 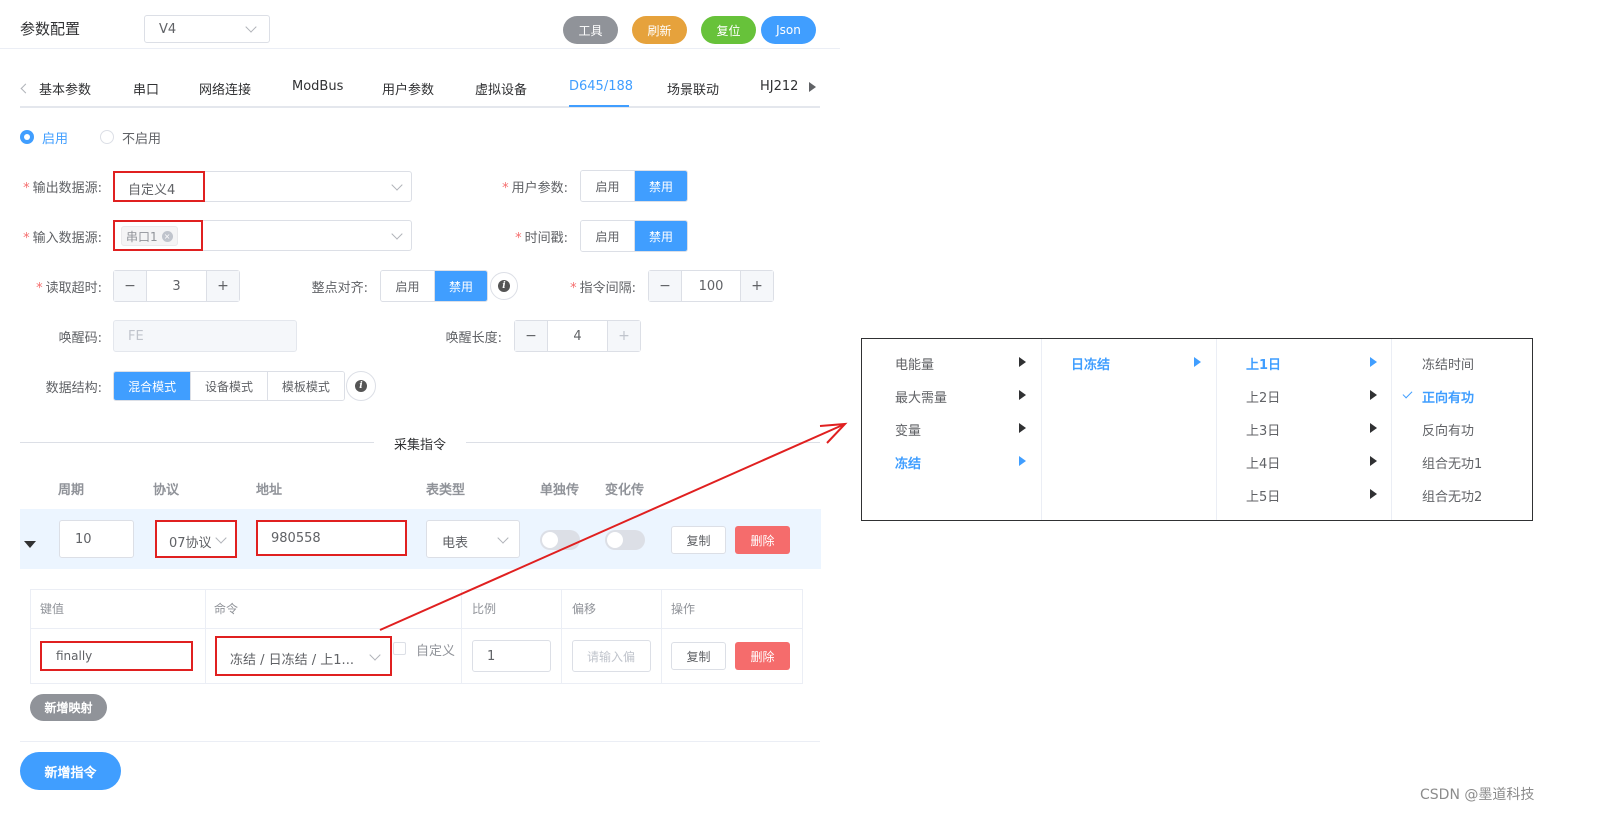 I want to click on tools-button: 工具, so click(x=590, y=30).